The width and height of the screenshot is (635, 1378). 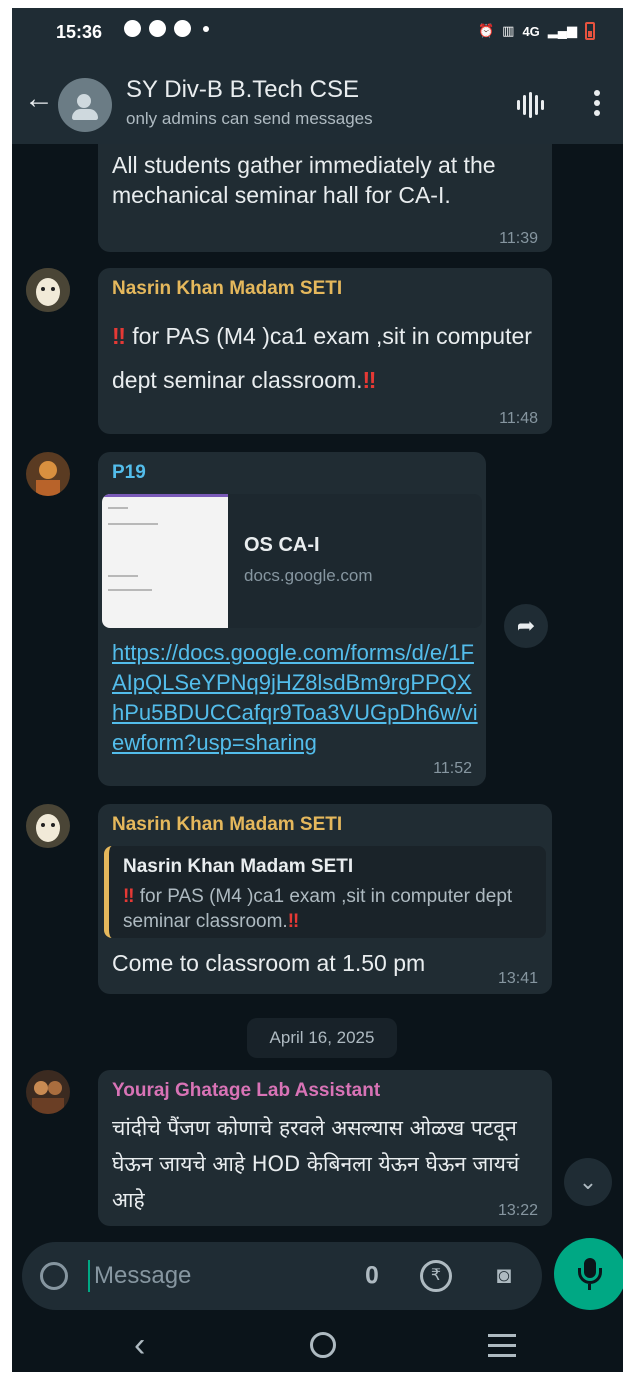 I want to click on message-composer: 𝟎 ₹ ◙, so click(x=282, y=1276).